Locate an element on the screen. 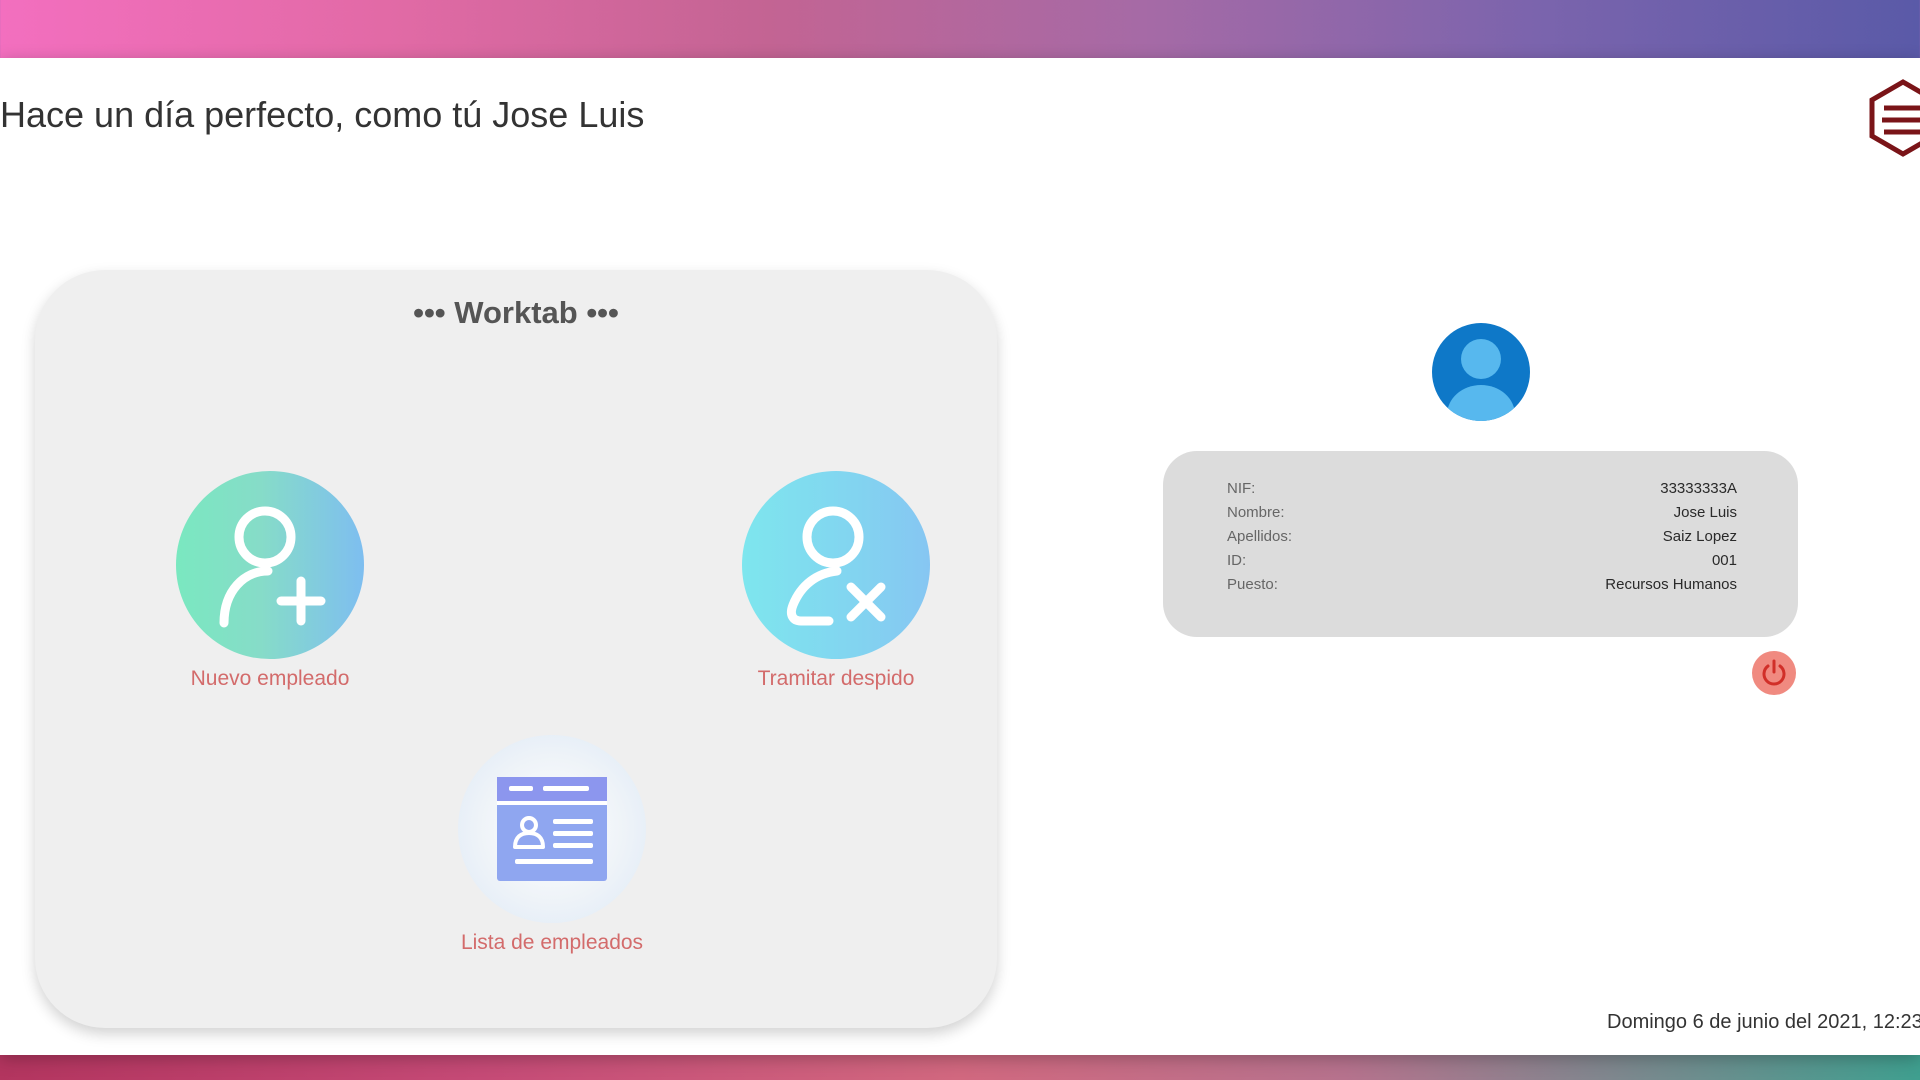 This screenshot has height=1080, width=1920. employee-list-label: Lista de empleados is located at coordinates (552, 942).